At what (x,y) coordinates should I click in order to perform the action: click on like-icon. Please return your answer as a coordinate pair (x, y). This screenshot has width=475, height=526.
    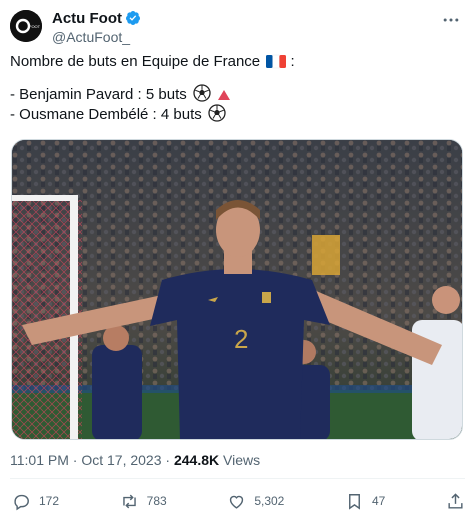
    Looking at the image, I should click on (237, 502).